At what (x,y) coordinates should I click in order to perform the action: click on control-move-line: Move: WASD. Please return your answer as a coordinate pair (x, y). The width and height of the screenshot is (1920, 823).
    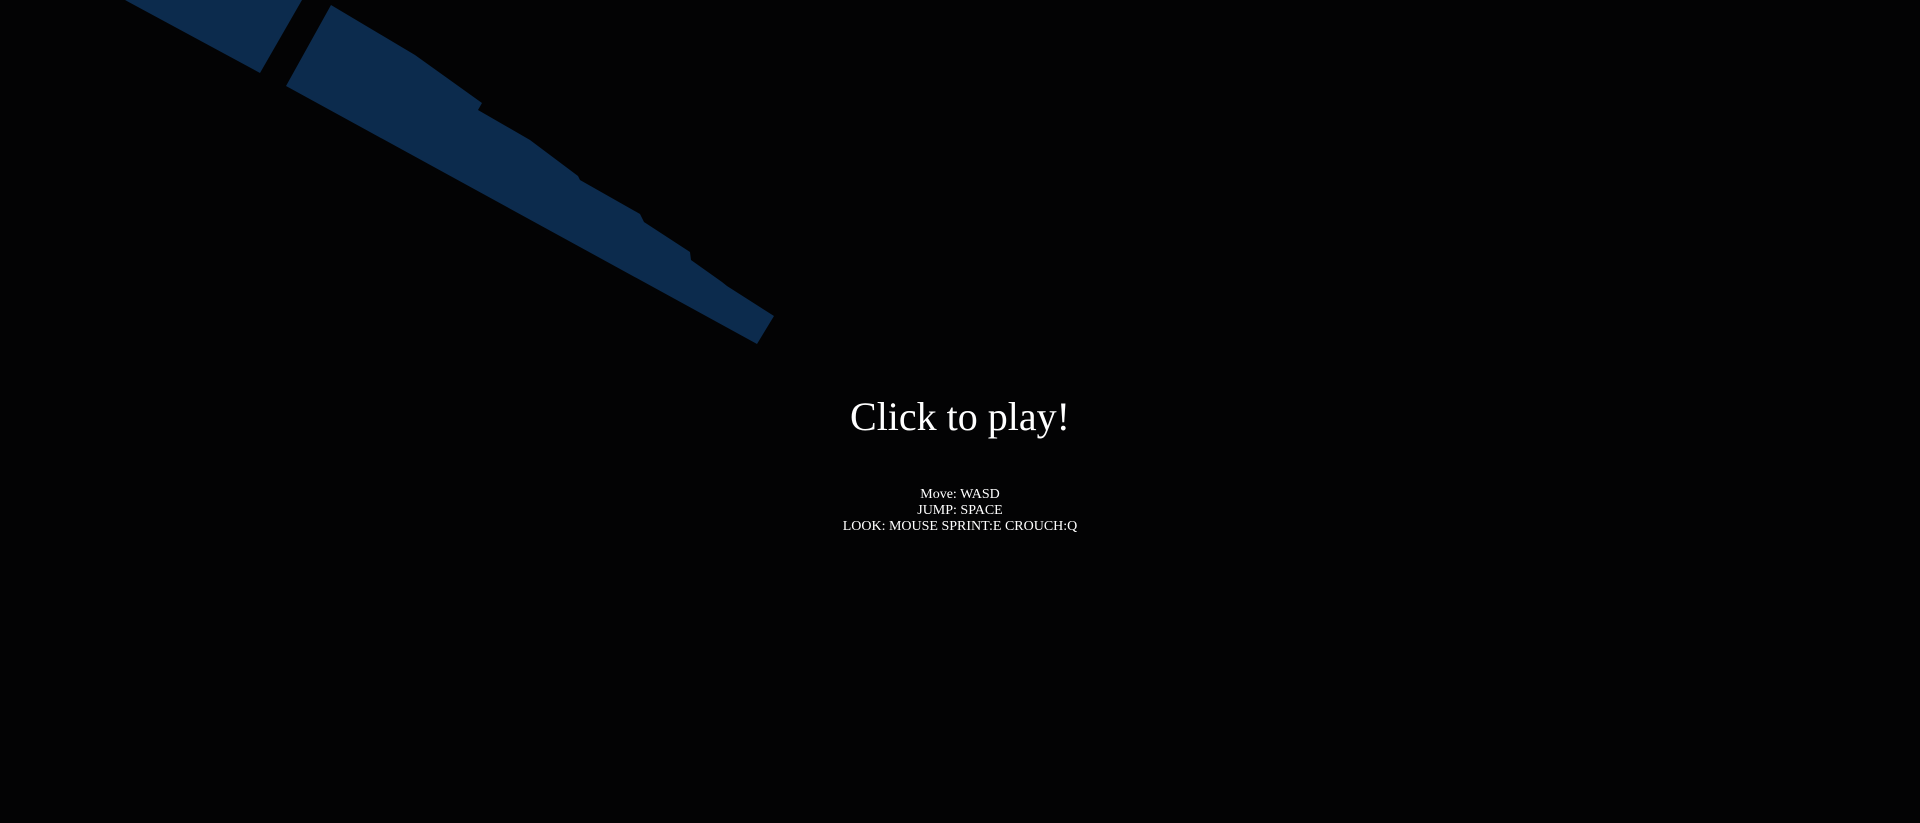
    Looking at the image, I should click on (960, 494).